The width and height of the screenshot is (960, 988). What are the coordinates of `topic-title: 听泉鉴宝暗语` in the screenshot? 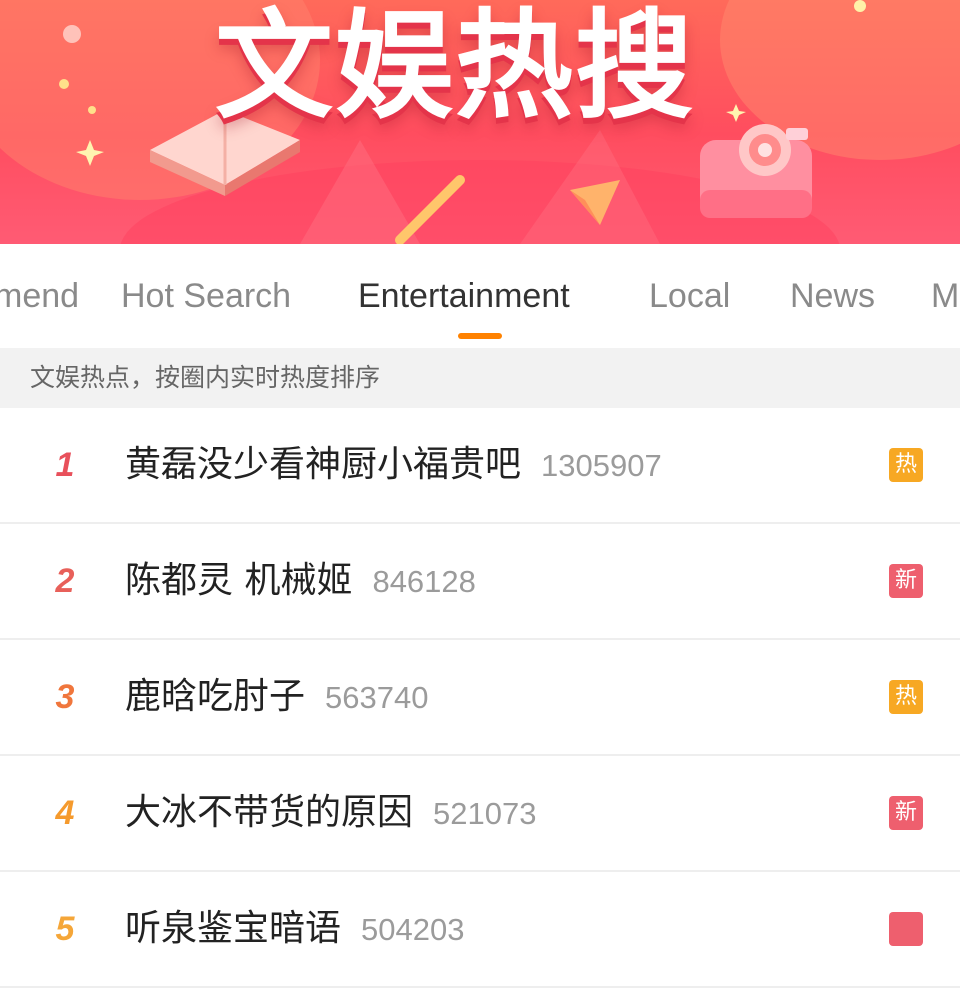 It's located at (233, 929).